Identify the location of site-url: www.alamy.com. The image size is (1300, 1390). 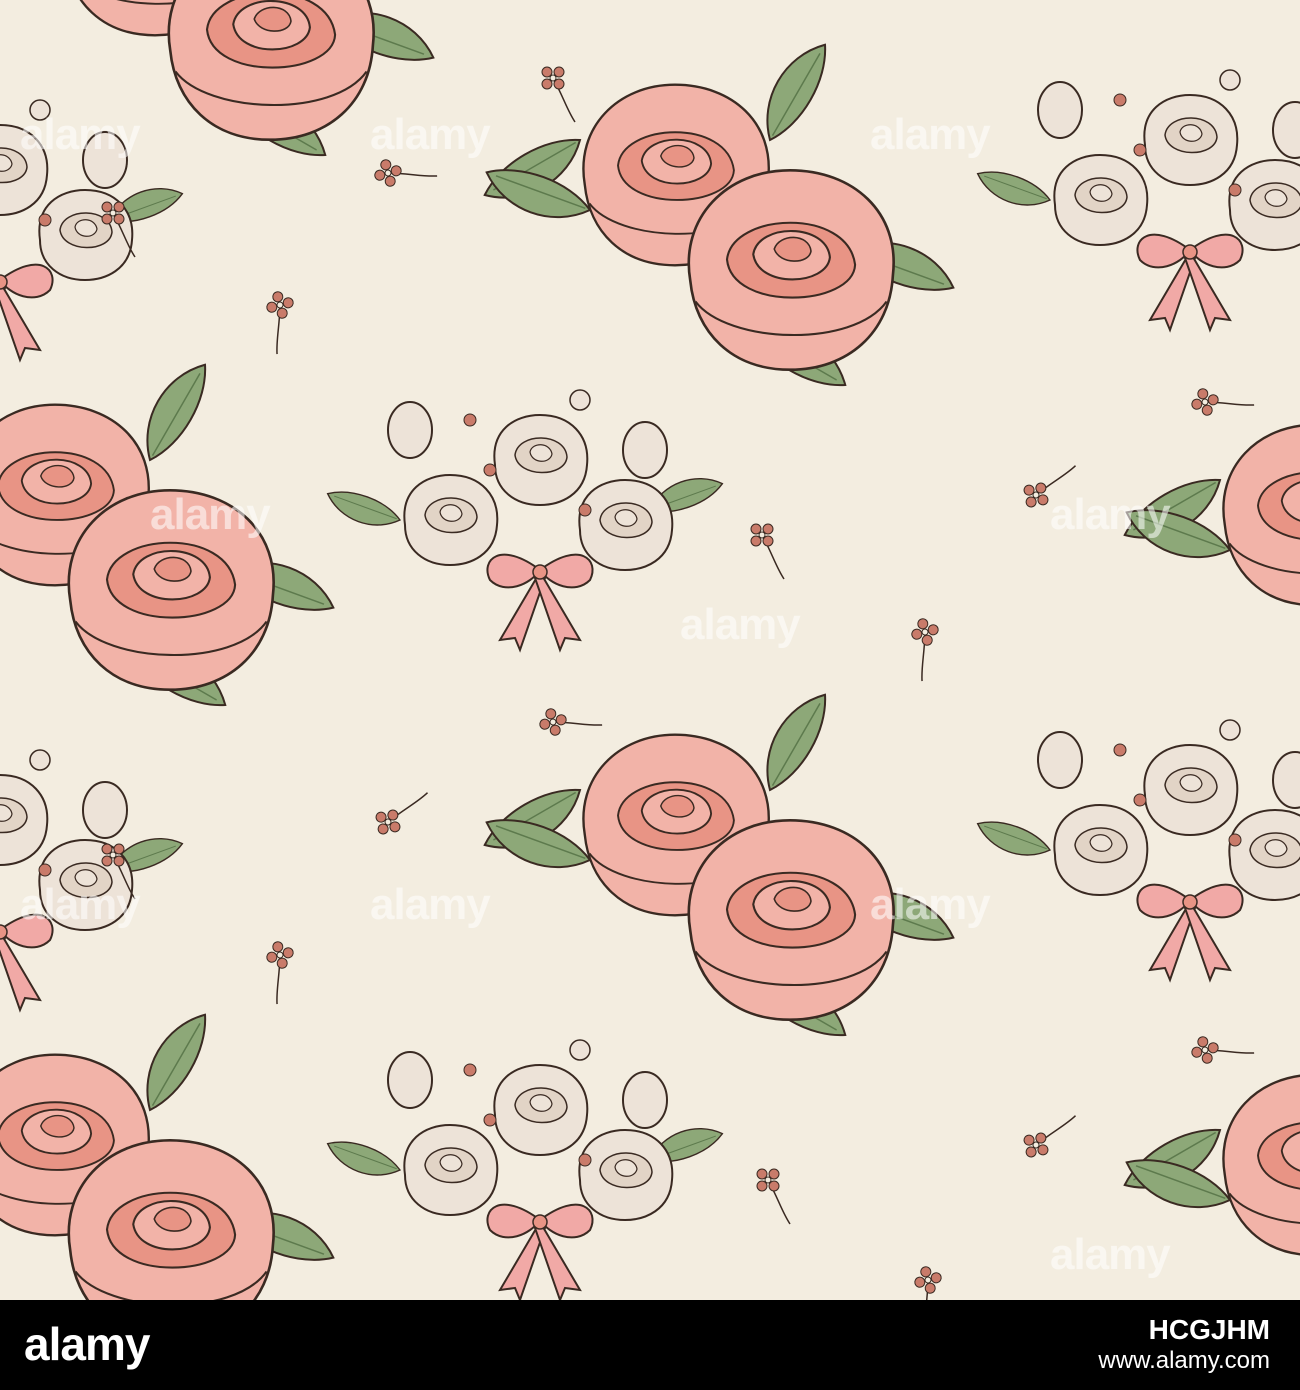
(1184, 1360).